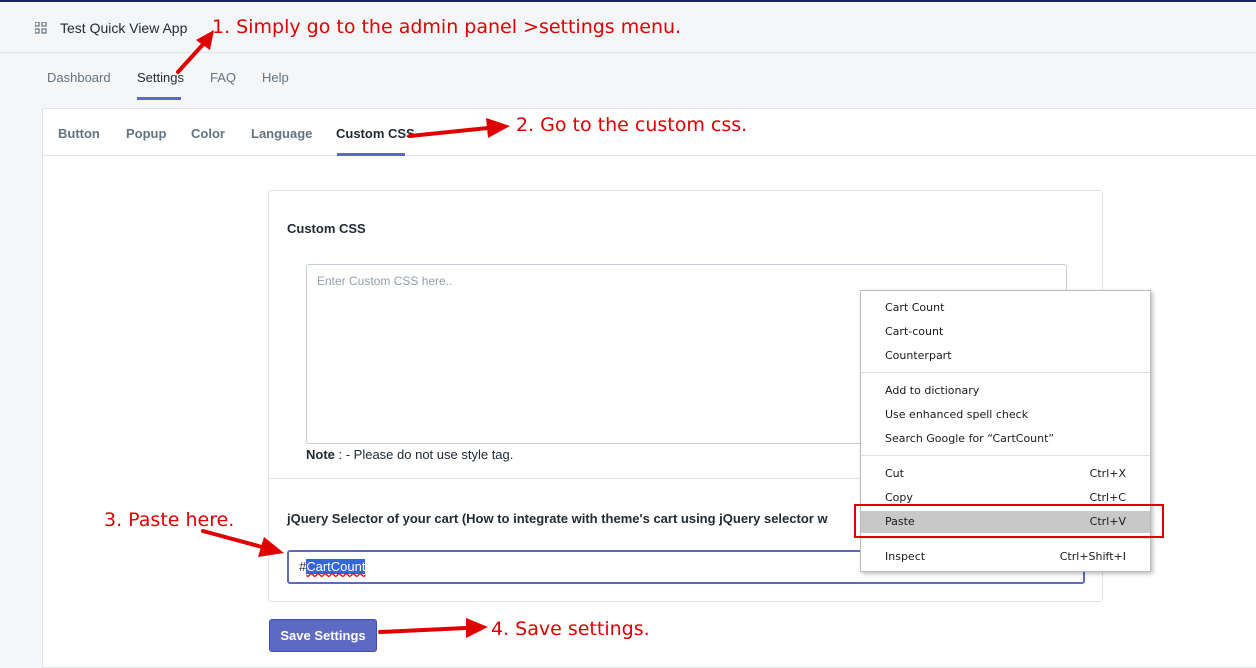 The height and width of the screenshot is (668, 1256). I want to click on annotation-step-4: 4. Save settings., so click(570, 629).